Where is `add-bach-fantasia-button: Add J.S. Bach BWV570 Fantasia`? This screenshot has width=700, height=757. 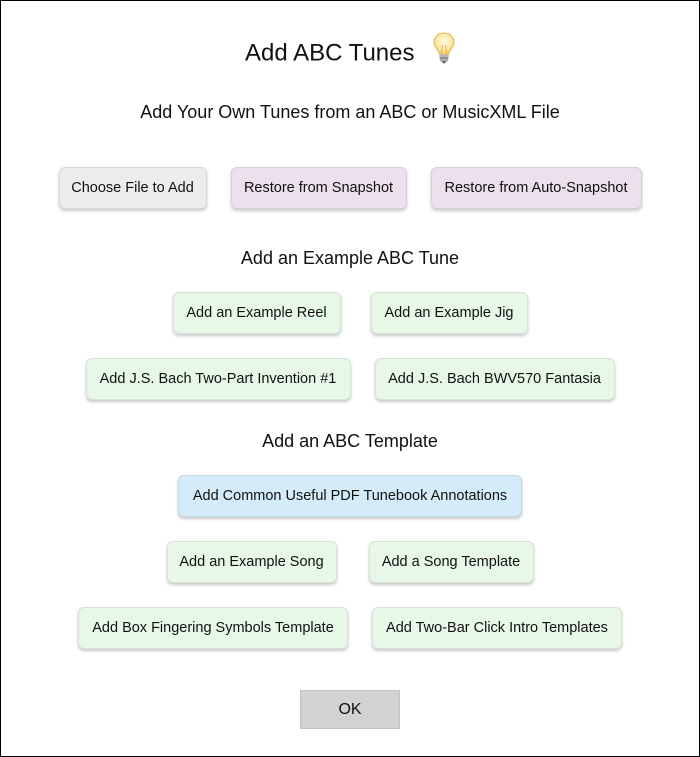 add-bach-fantasia-button: Add J.S. Bach BWV570 Fantasia is located at coordinates (494, 379).